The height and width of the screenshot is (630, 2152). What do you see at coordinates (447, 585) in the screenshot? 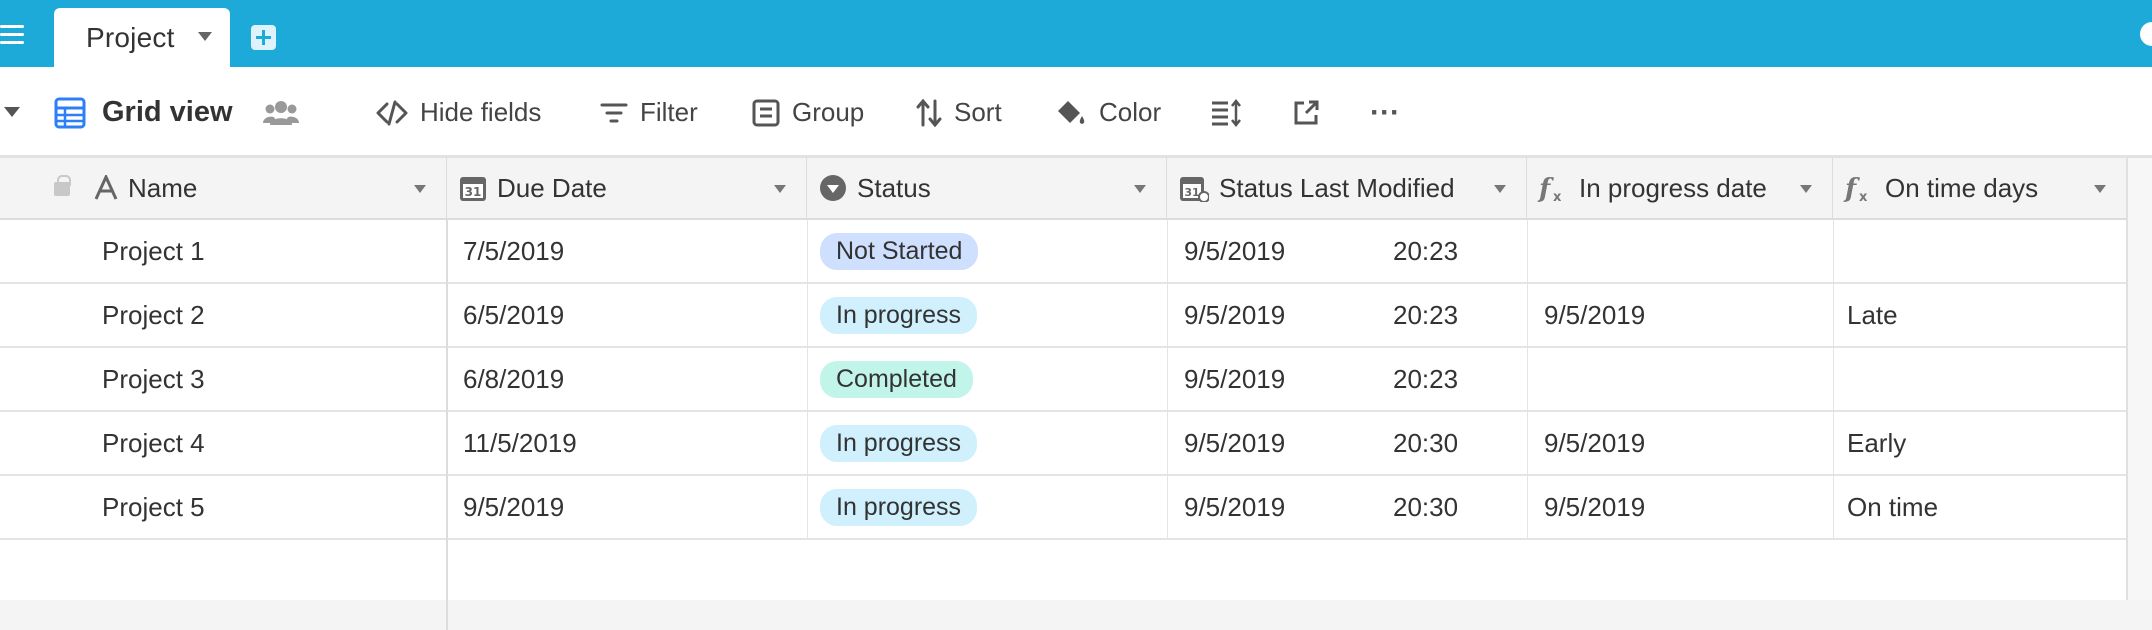
I see `frozen-column-divider` at bounding box center [447, 585].